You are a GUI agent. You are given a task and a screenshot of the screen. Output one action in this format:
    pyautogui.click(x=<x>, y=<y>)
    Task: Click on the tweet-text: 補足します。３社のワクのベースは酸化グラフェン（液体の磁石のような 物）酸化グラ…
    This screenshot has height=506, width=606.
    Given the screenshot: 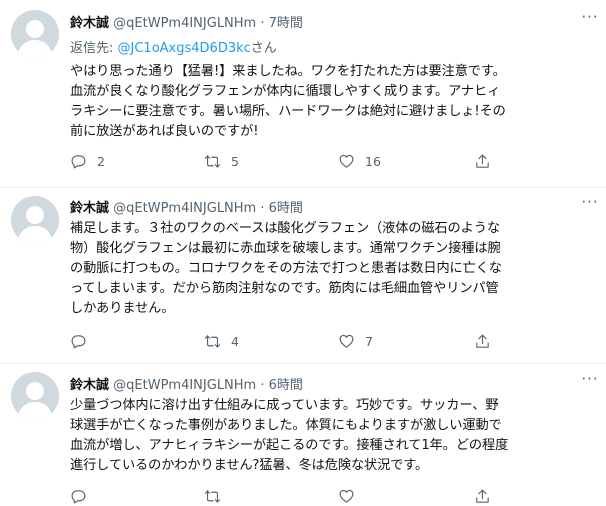 What is the action you would take?
    pyautogui.click(x=286, y=268)
    